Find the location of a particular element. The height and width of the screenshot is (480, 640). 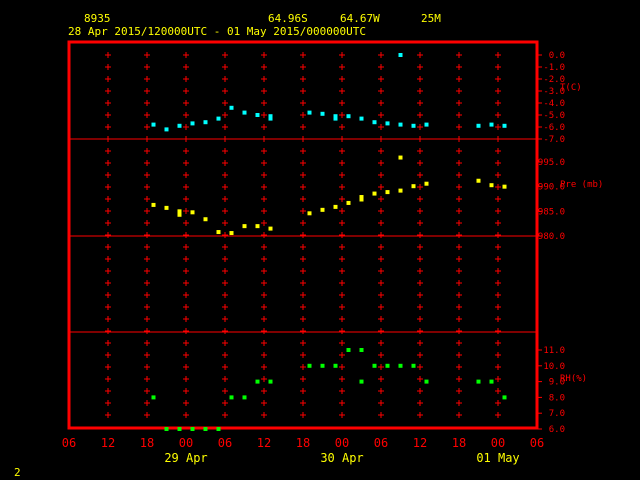

latitude: 64.96S is located at coordinates (288, 18).